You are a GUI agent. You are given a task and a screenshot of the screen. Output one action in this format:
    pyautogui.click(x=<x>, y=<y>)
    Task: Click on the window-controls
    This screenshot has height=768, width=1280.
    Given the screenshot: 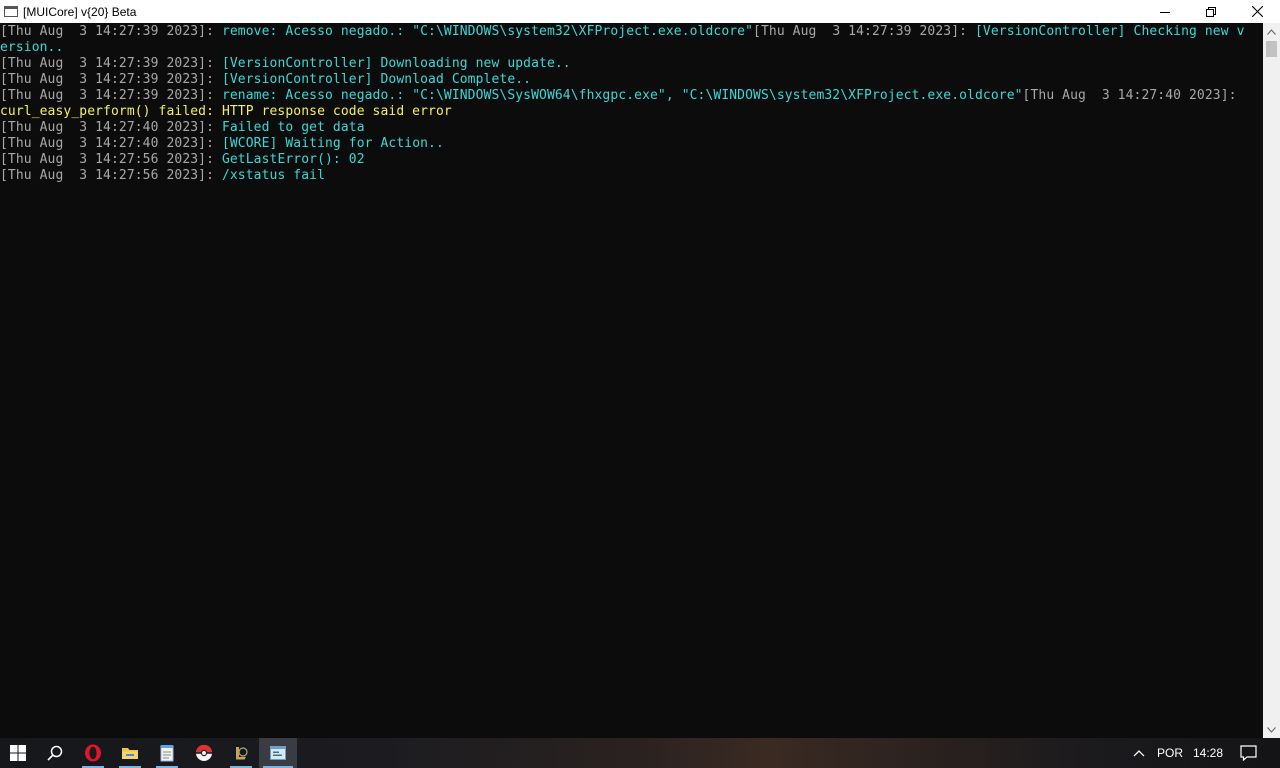 What is the action you would take?
    pyautogui.click(x=1211, y=11)
    